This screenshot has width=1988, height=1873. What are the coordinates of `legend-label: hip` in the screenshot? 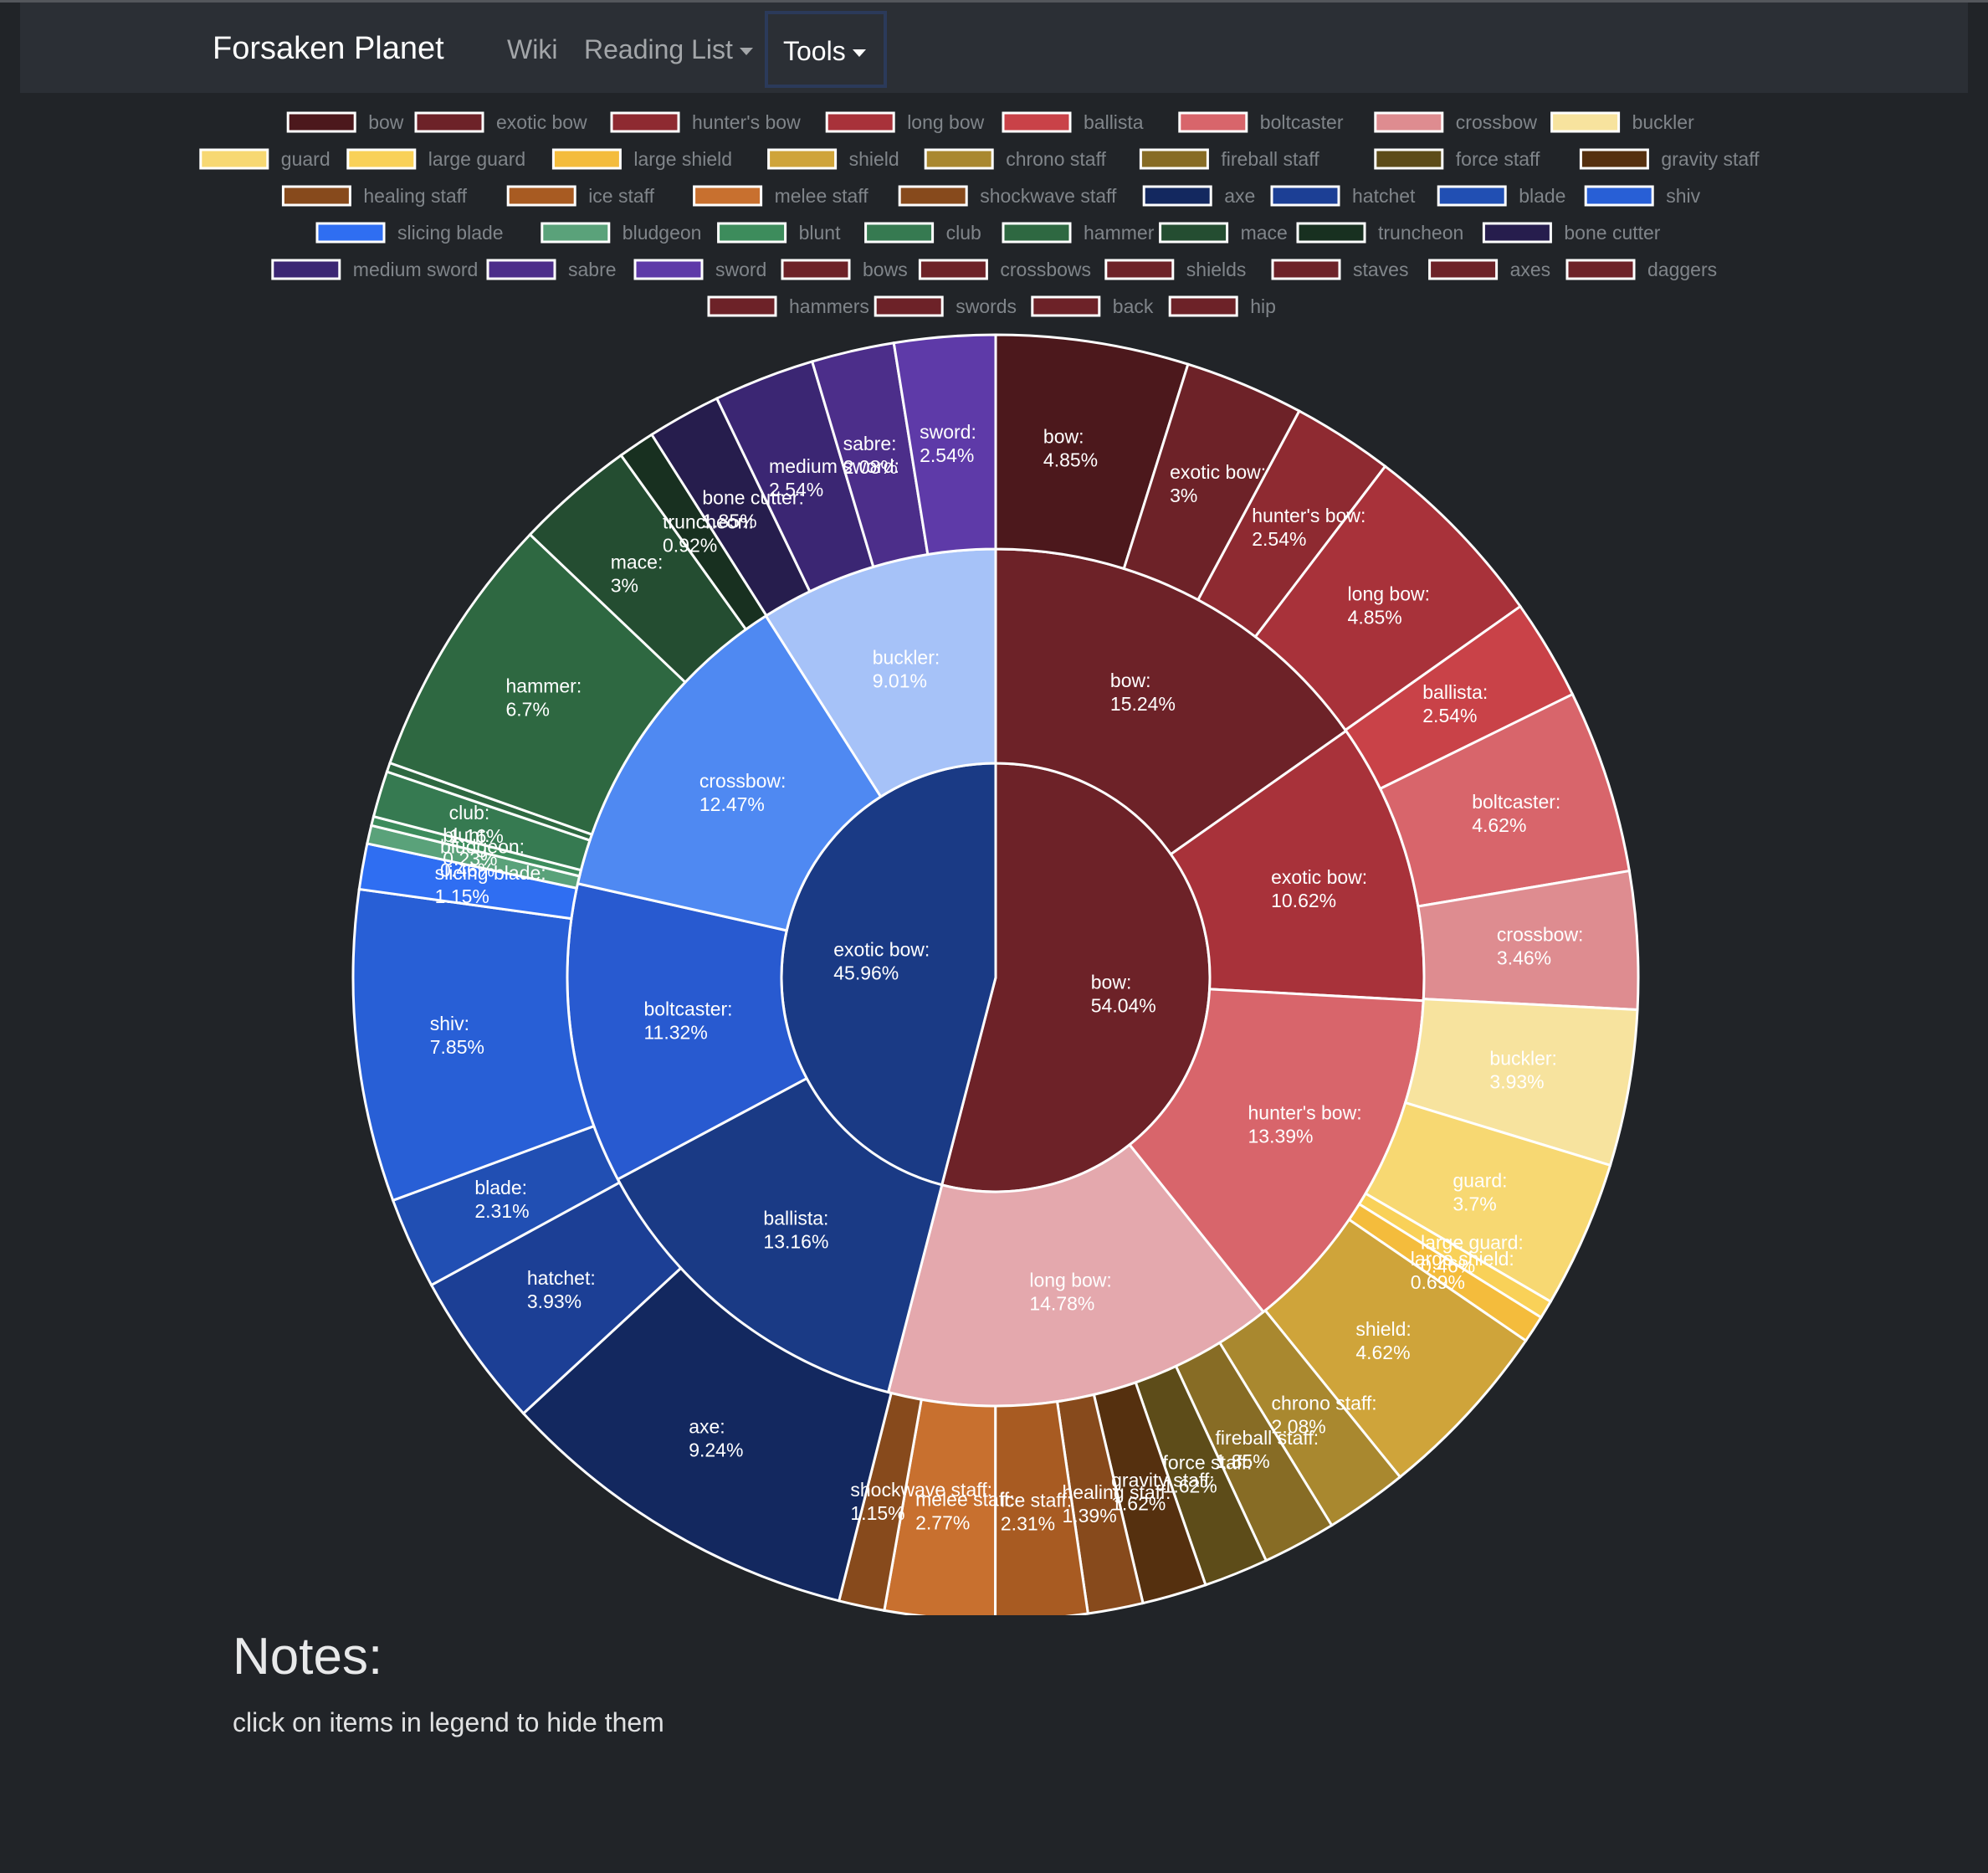 It's located at (1263, 306).